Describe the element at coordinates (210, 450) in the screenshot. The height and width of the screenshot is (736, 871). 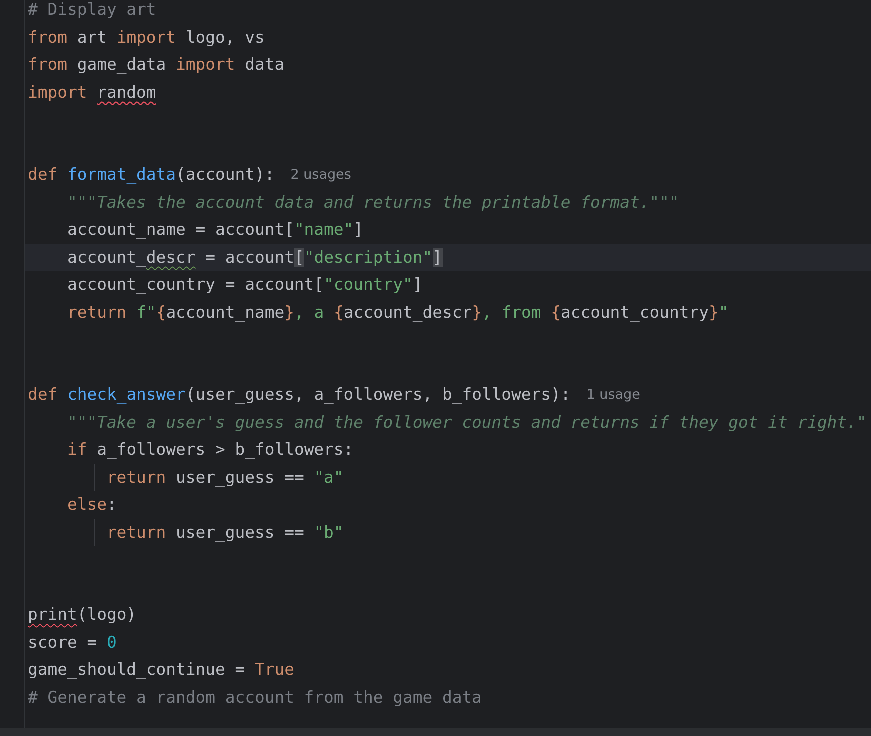
I see `code-line: if a_followers > b_followers:` at that location.